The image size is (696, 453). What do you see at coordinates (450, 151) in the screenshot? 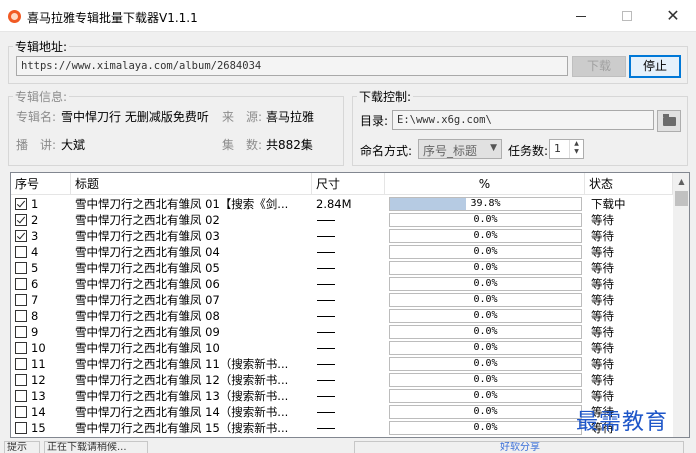
I see `naming-select-value: 序号_标题` at bounding box center [450, 151].